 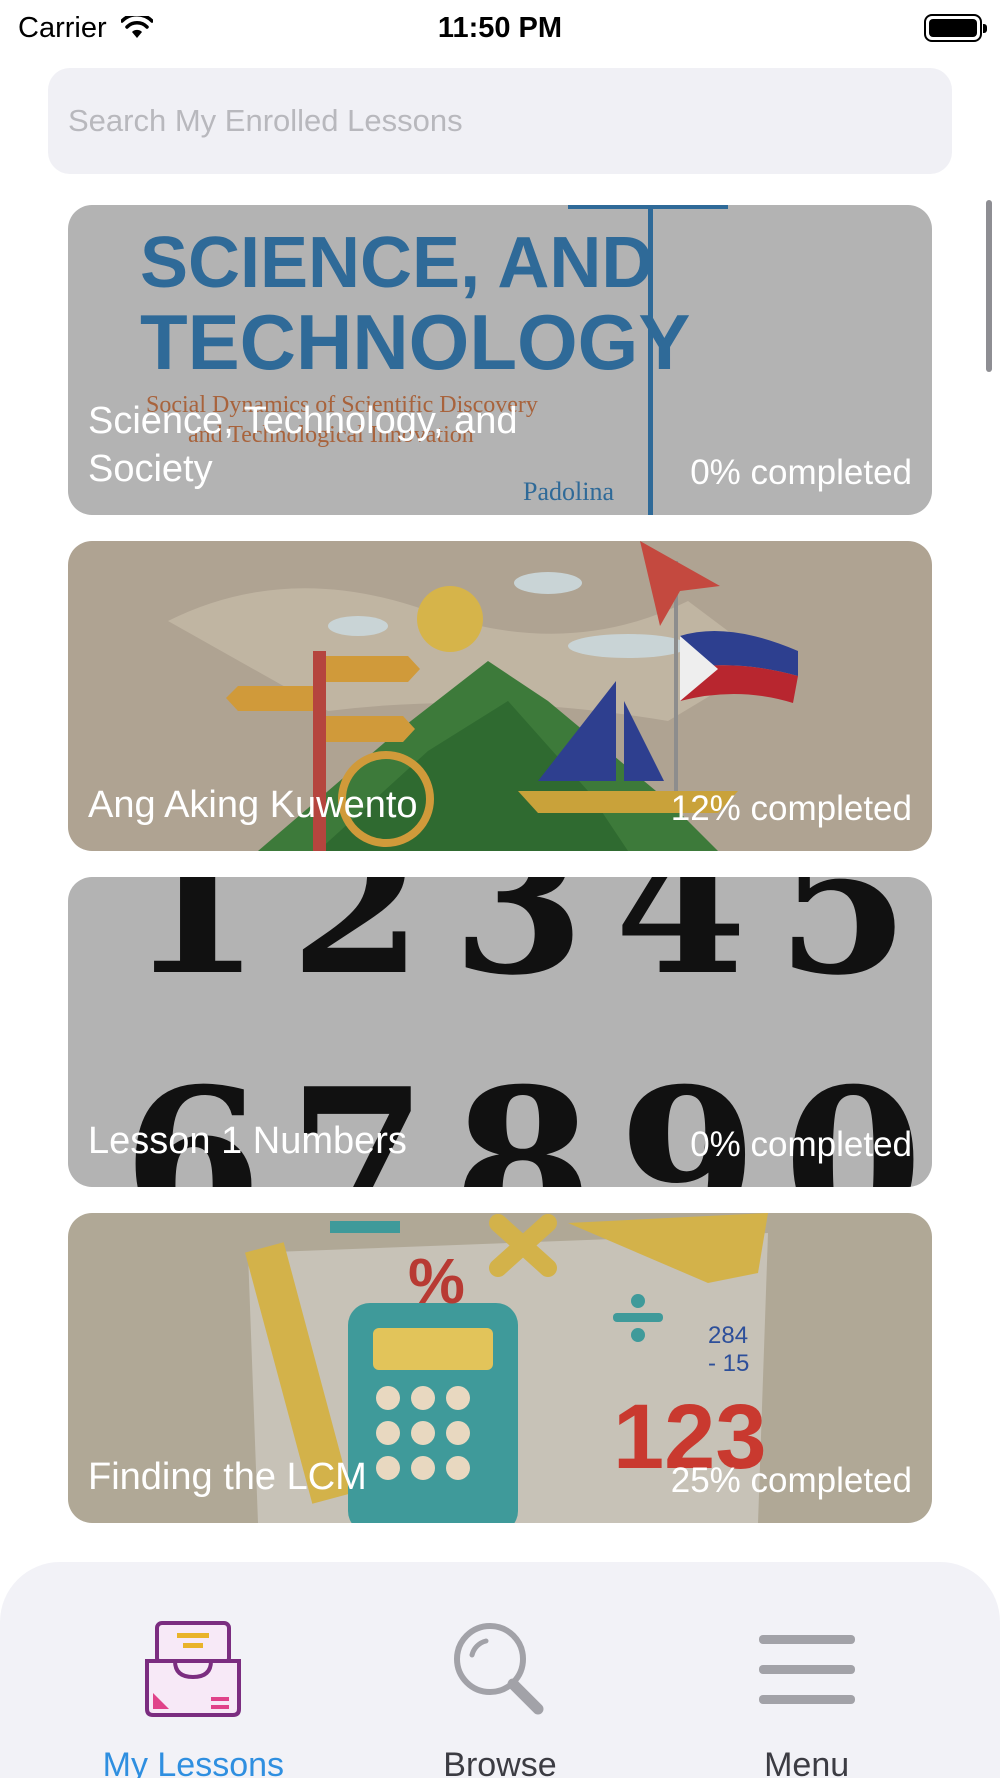 I want to click on cover-author: Padolina, so click(x=568, y=491).